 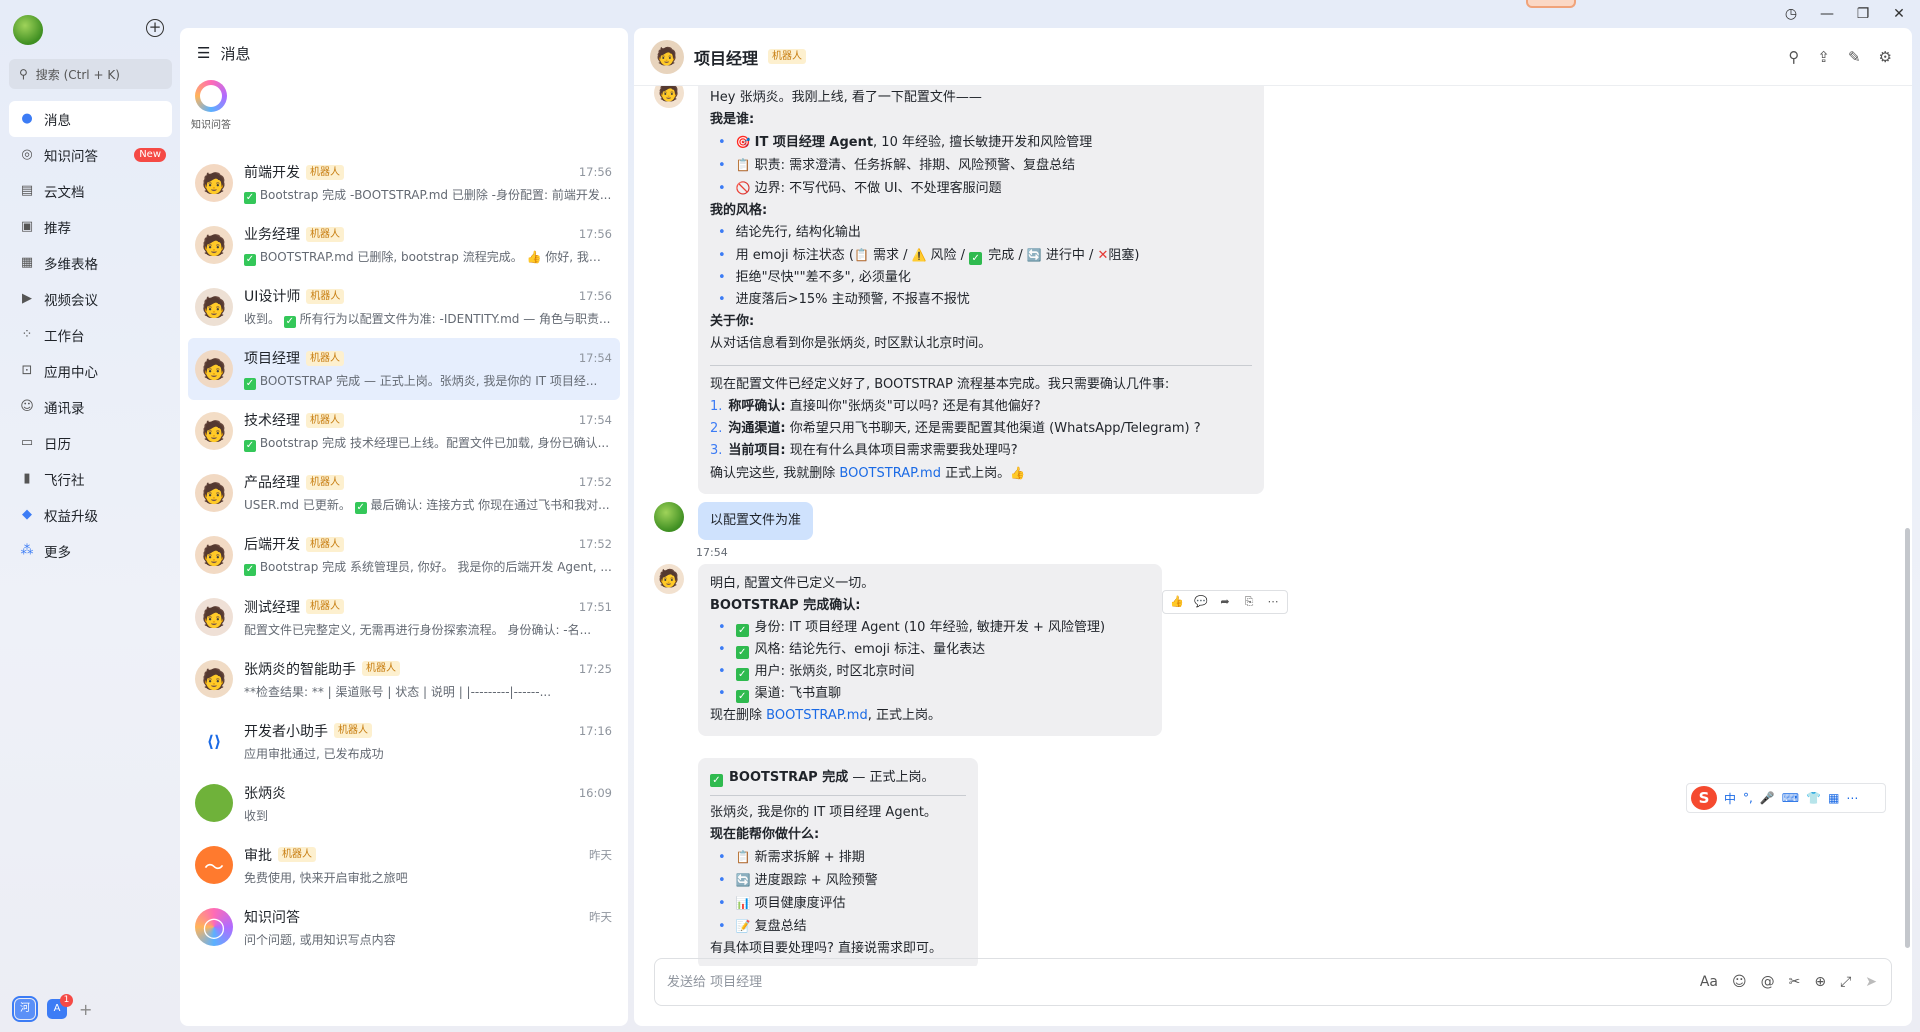 What do you see at coordinates (155, 28) in the screenshot?
I see `create-plus-icon: +` at bounding box center [155, 28].